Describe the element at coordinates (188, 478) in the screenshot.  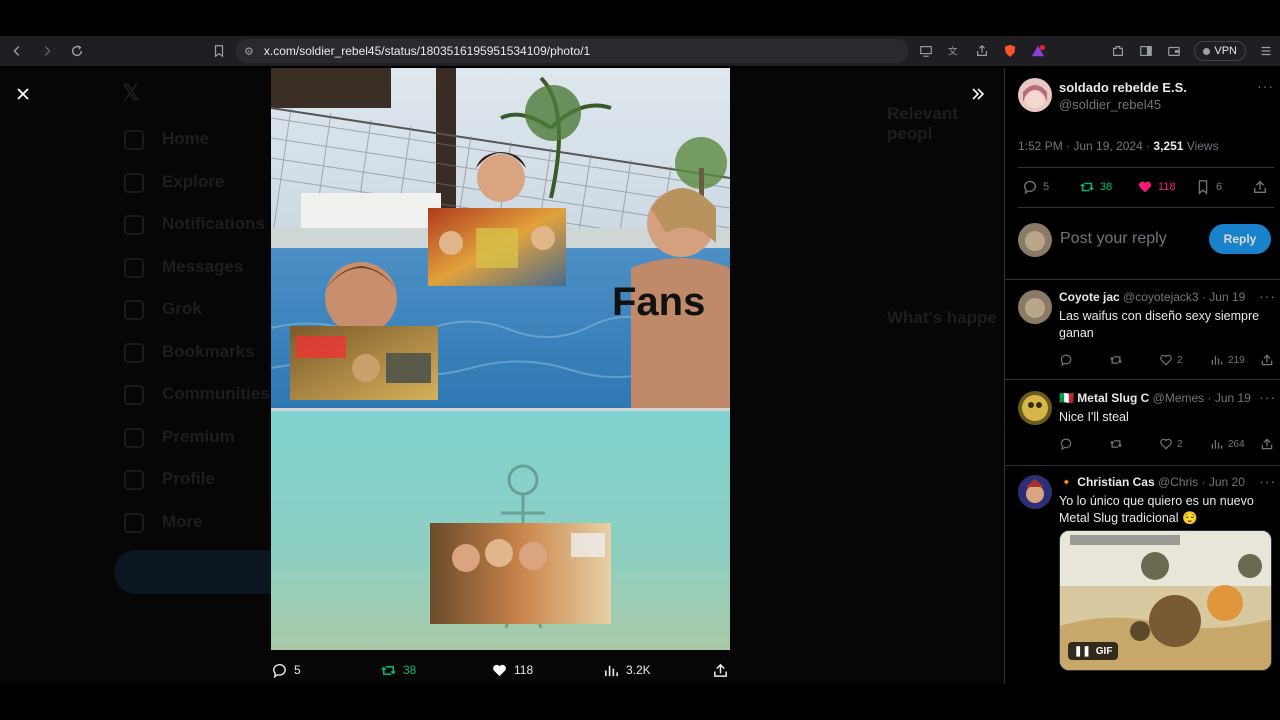
I see `nav-item-profile: Profile` at that location.